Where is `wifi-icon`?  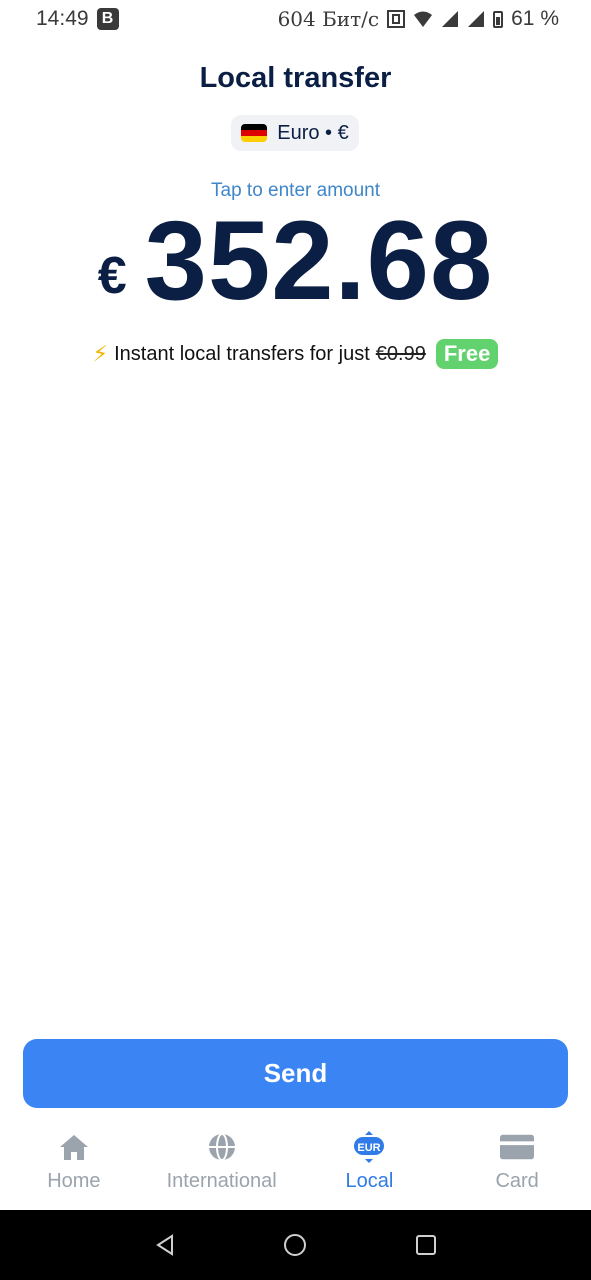
wifi-icon is located at coordinates (423, 19).